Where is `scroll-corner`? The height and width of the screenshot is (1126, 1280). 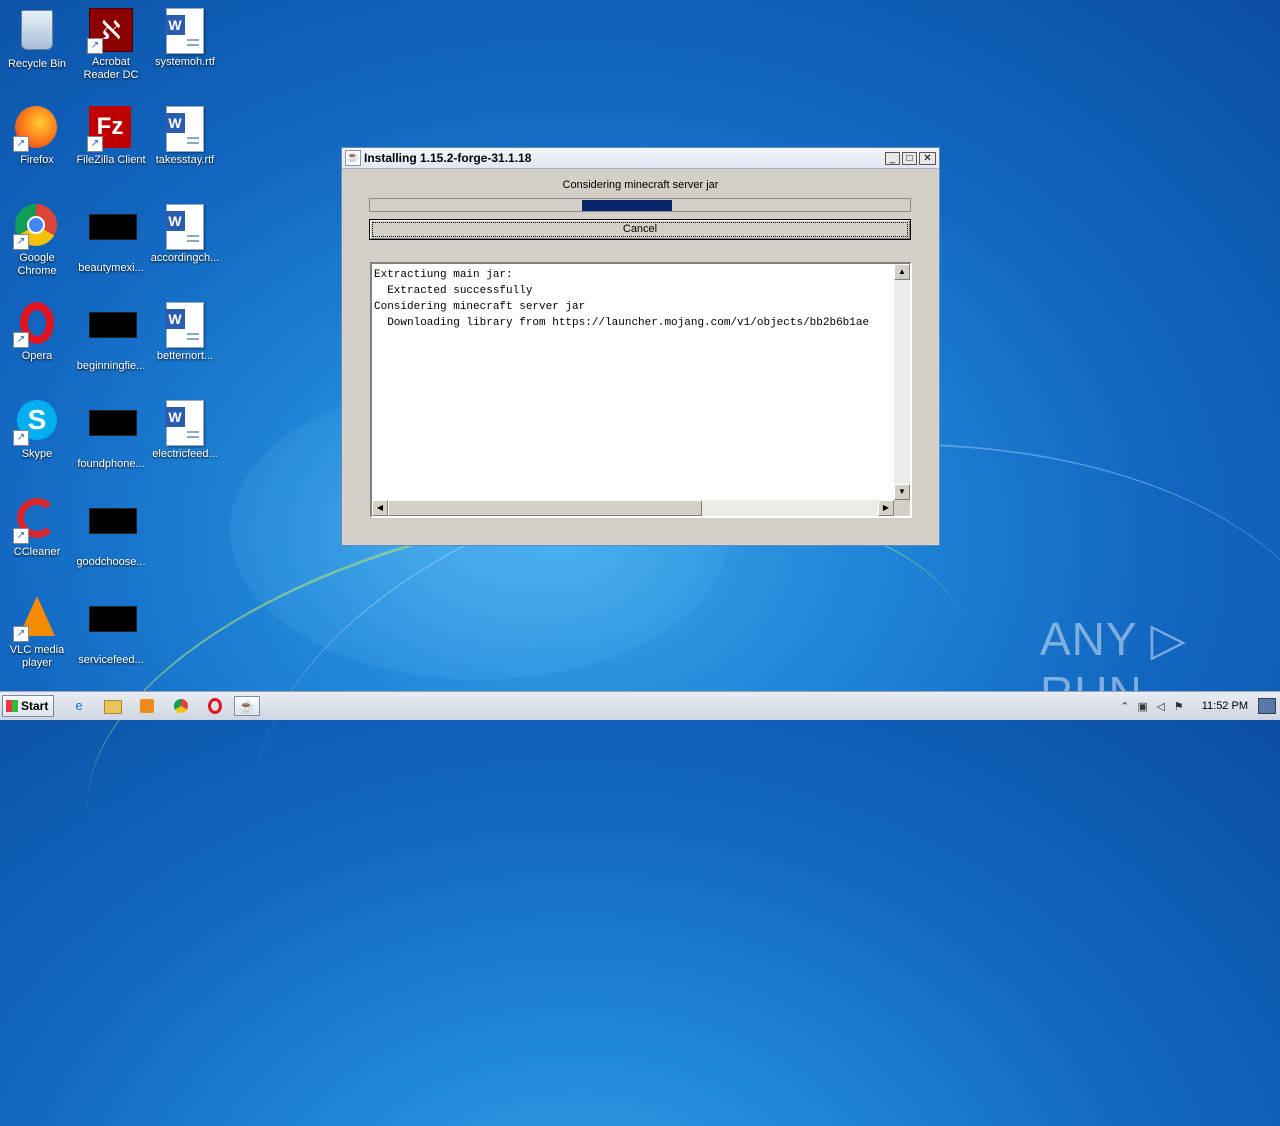
scroll-corner is located at coordinates (902, 508).